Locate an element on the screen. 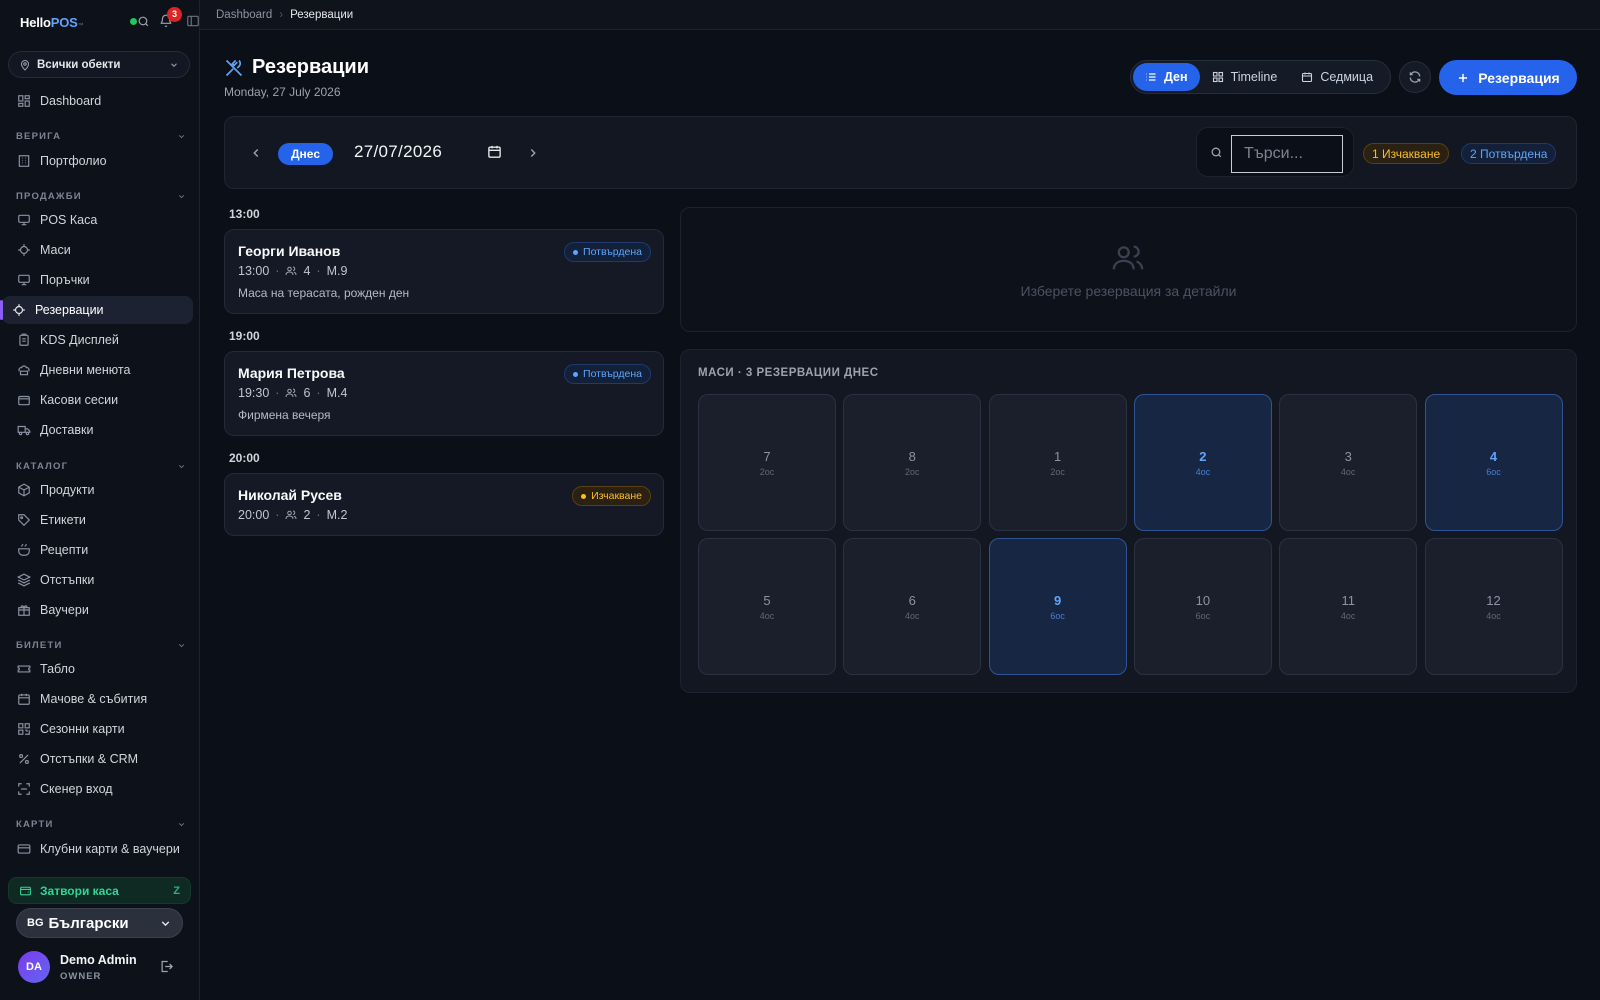 The image size is (1600, 1000). truck-icon is located at coordinates (24, 430).